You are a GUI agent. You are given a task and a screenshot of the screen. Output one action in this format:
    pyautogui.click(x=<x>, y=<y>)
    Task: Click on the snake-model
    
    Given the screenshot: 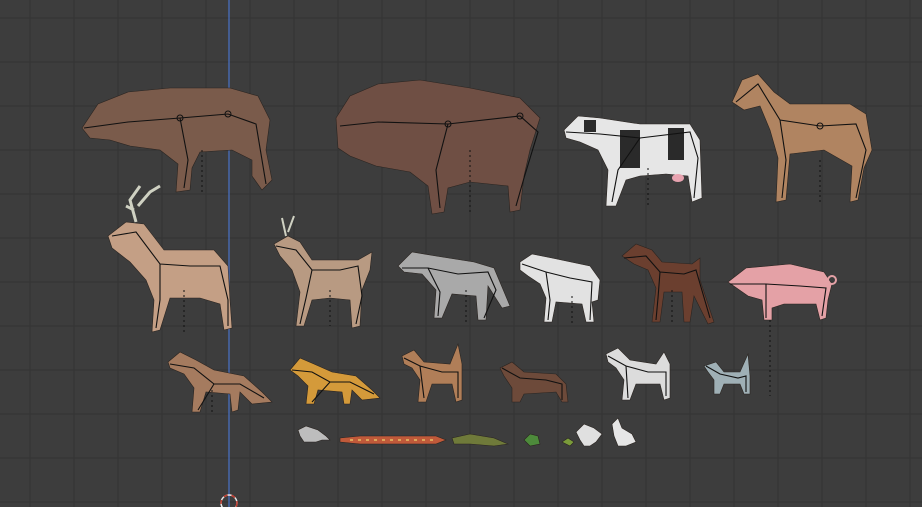 What is the action you would take?
    pyautogui.click(x=393, y=440)
    